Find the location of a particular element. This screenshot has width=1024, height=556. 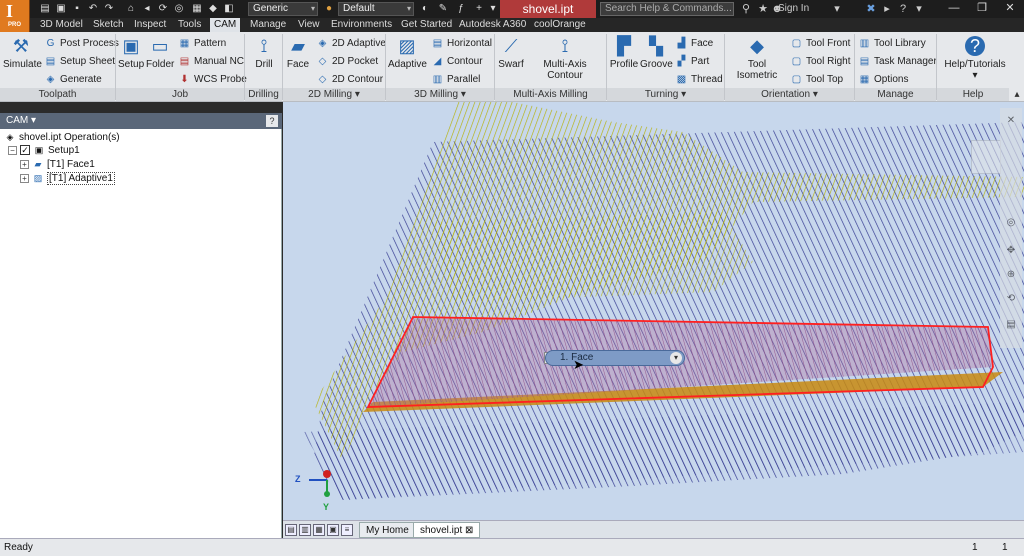

task-manager-button: ▤ Task Manager is located at coordinates (897, 62).